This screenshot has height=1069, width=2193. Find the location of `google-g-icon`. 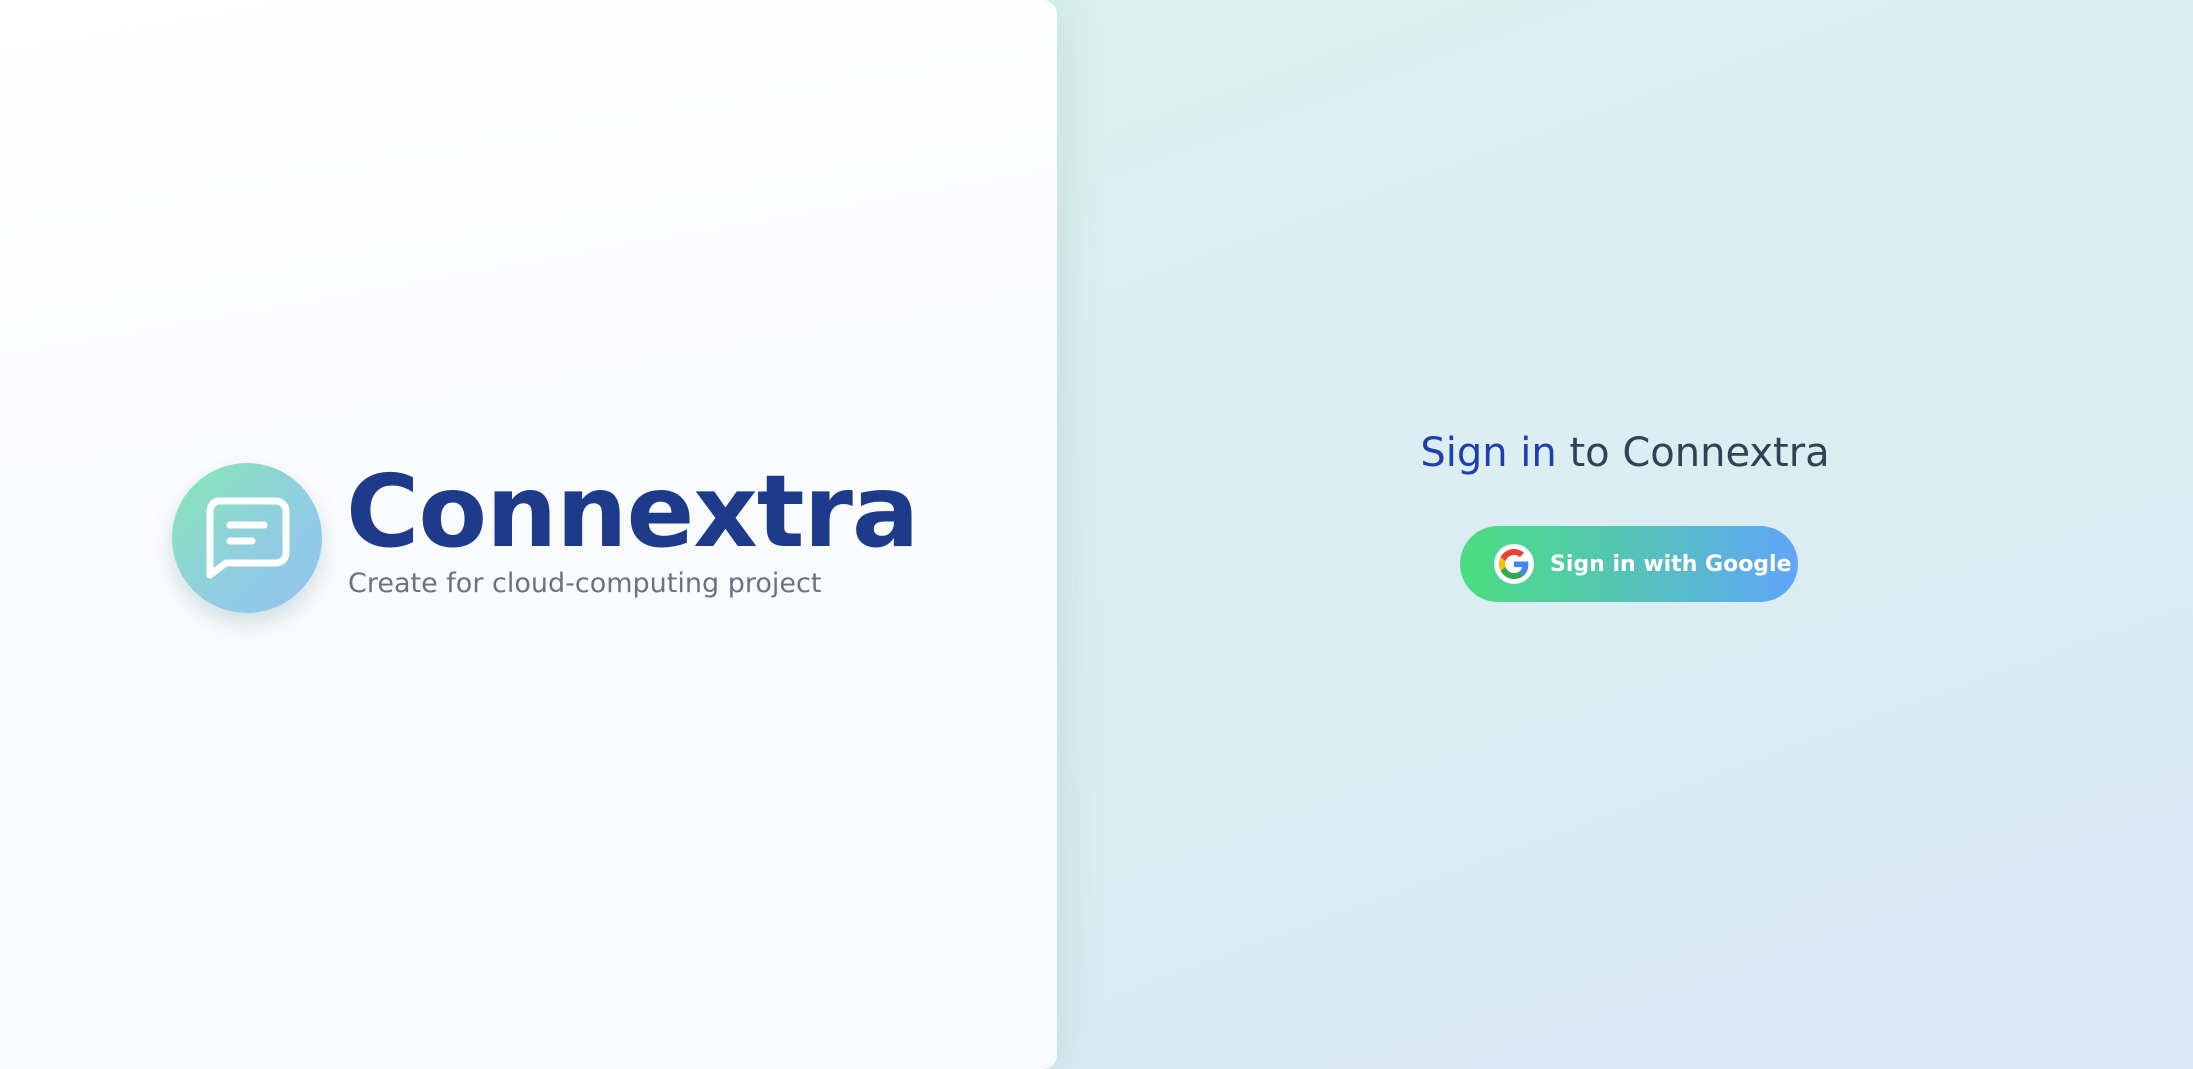

google-g-icon is located at coordinates (1514, 564).